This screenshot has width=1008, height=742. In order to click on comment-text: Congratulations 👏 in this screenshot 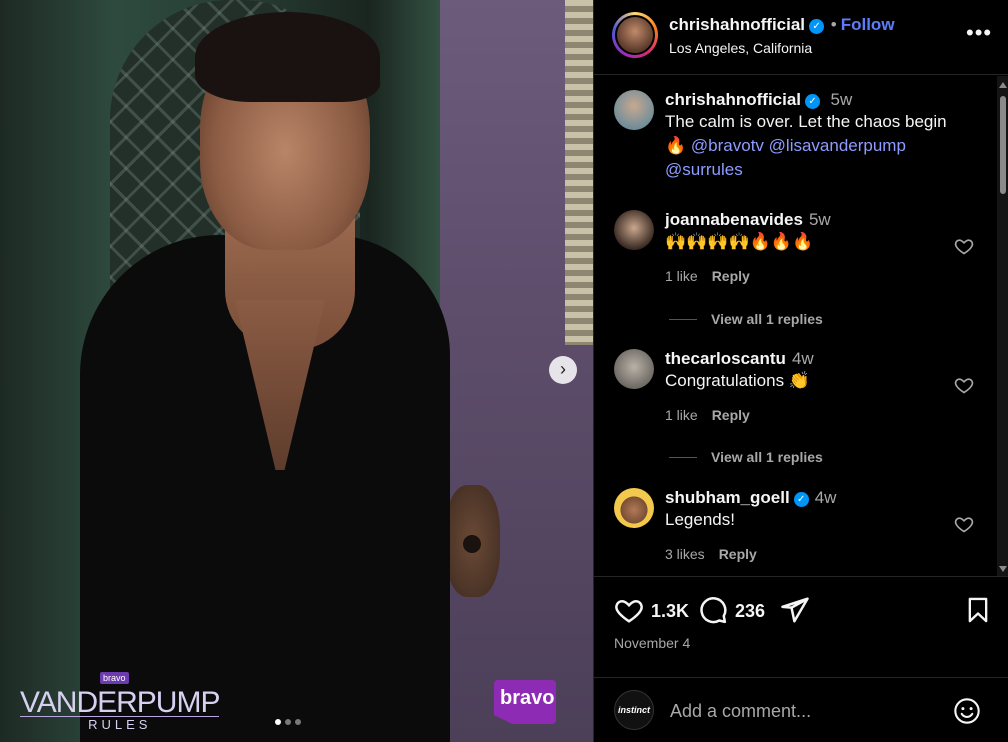, I will do `click(737, 380)`.